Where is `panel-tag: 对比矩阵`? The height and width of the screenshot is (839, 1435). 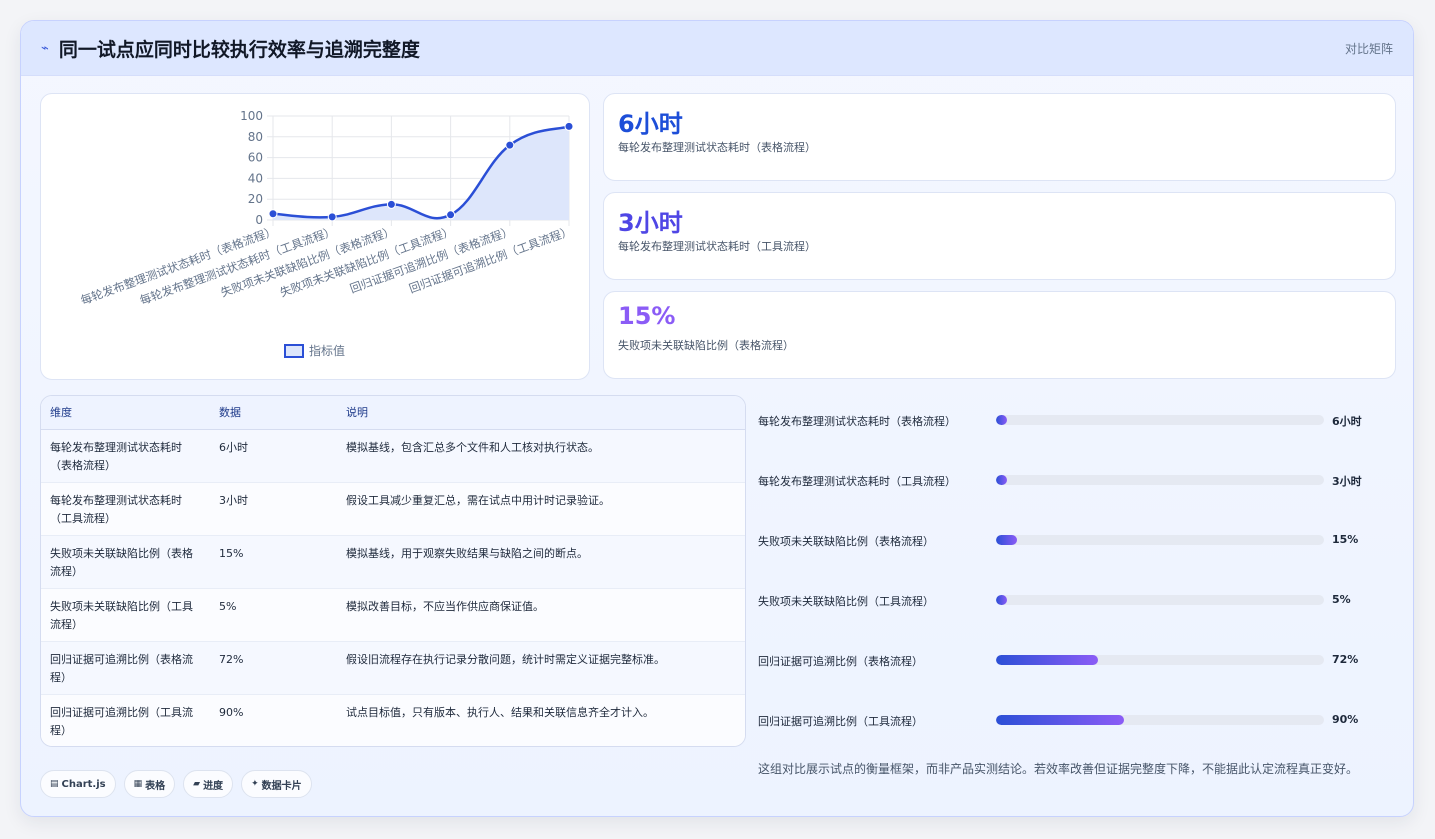
panel-tag: 对比矩阵 is located at coordinates (1368, 48).